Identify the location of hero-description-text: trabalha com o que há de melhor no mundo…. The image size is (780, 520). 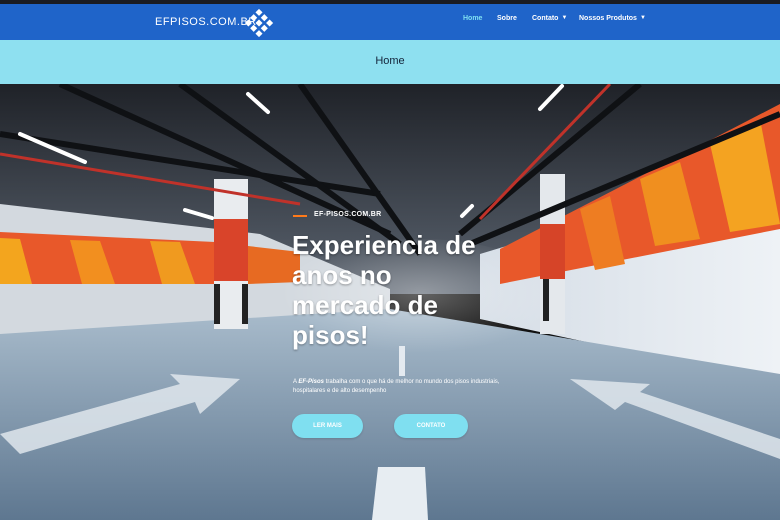
(396, 386).